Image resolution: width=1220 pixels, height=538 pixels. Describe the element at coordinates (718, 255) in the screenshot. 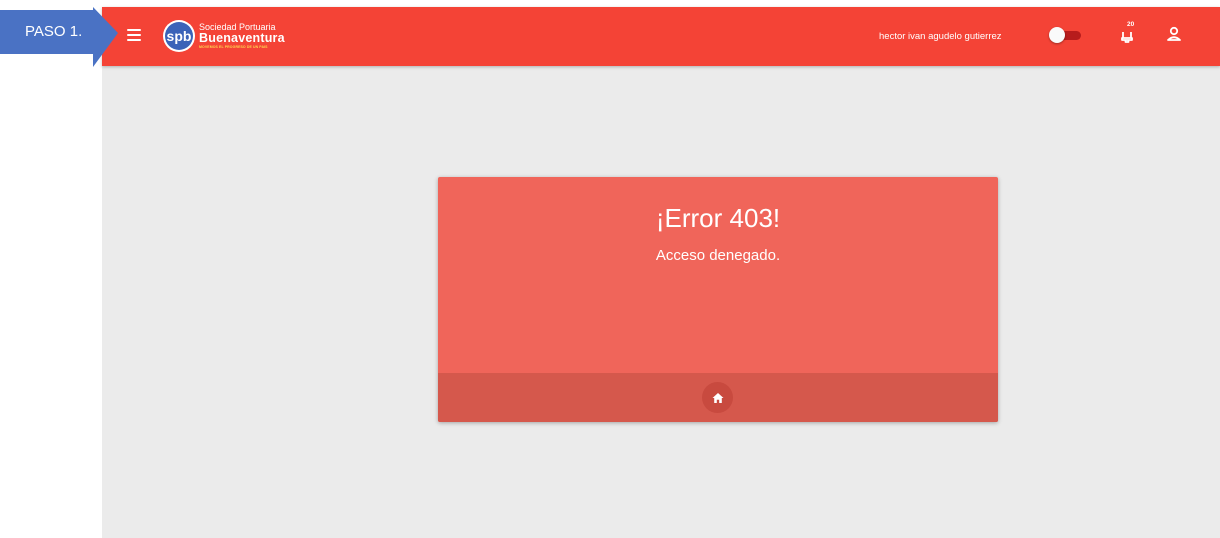

I see `error-message: Acceso denegado.` at that location.